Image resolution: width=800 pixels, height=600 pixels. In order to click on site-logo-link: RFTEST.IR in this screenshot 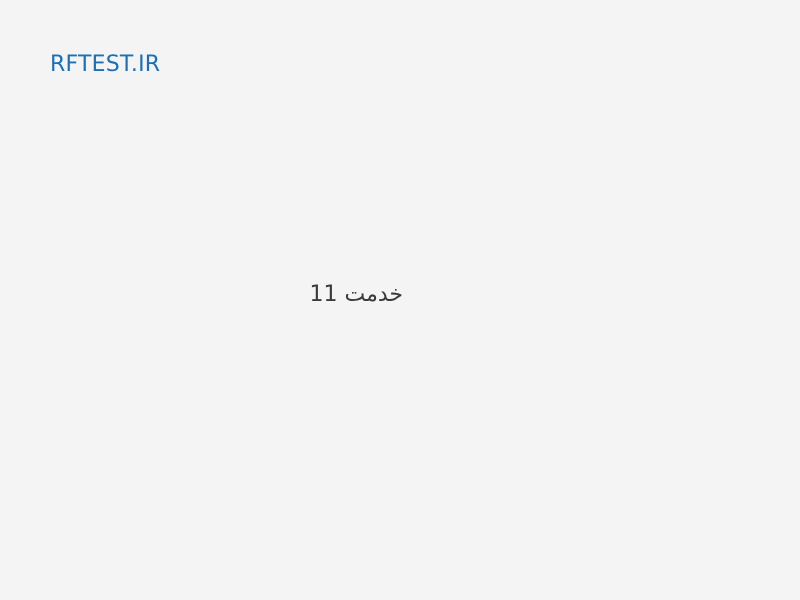, I will do `click(105, 65)`.